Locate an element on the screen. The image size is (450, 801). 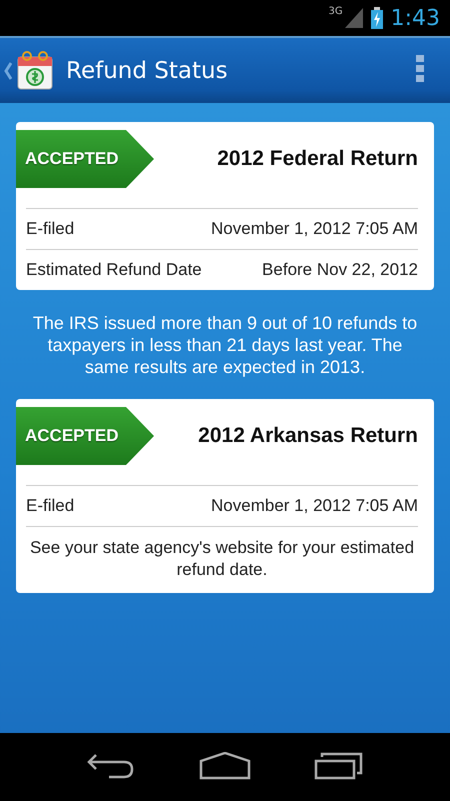
signal-icon is located at coordinates (353, 18).